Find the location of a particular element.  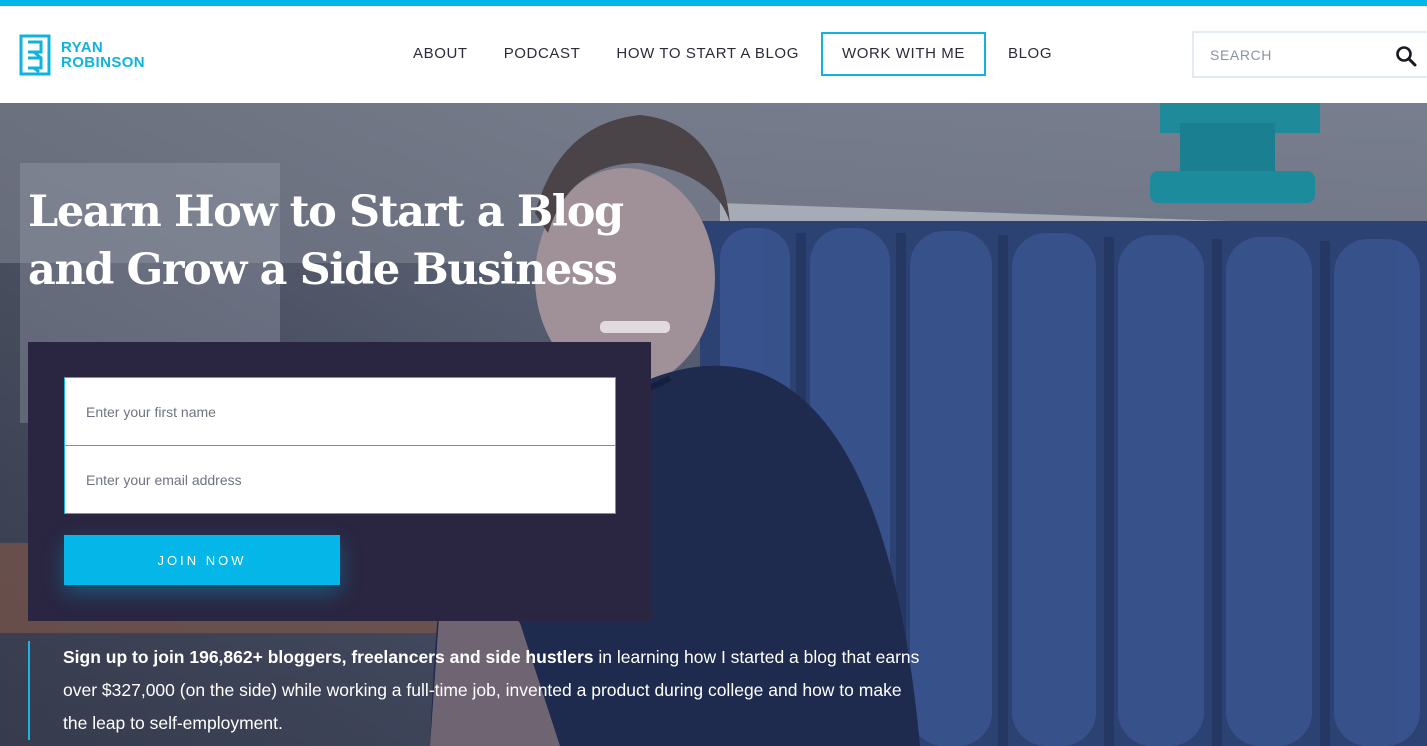

logo-mark-icon is located at coordinates (35, 55).